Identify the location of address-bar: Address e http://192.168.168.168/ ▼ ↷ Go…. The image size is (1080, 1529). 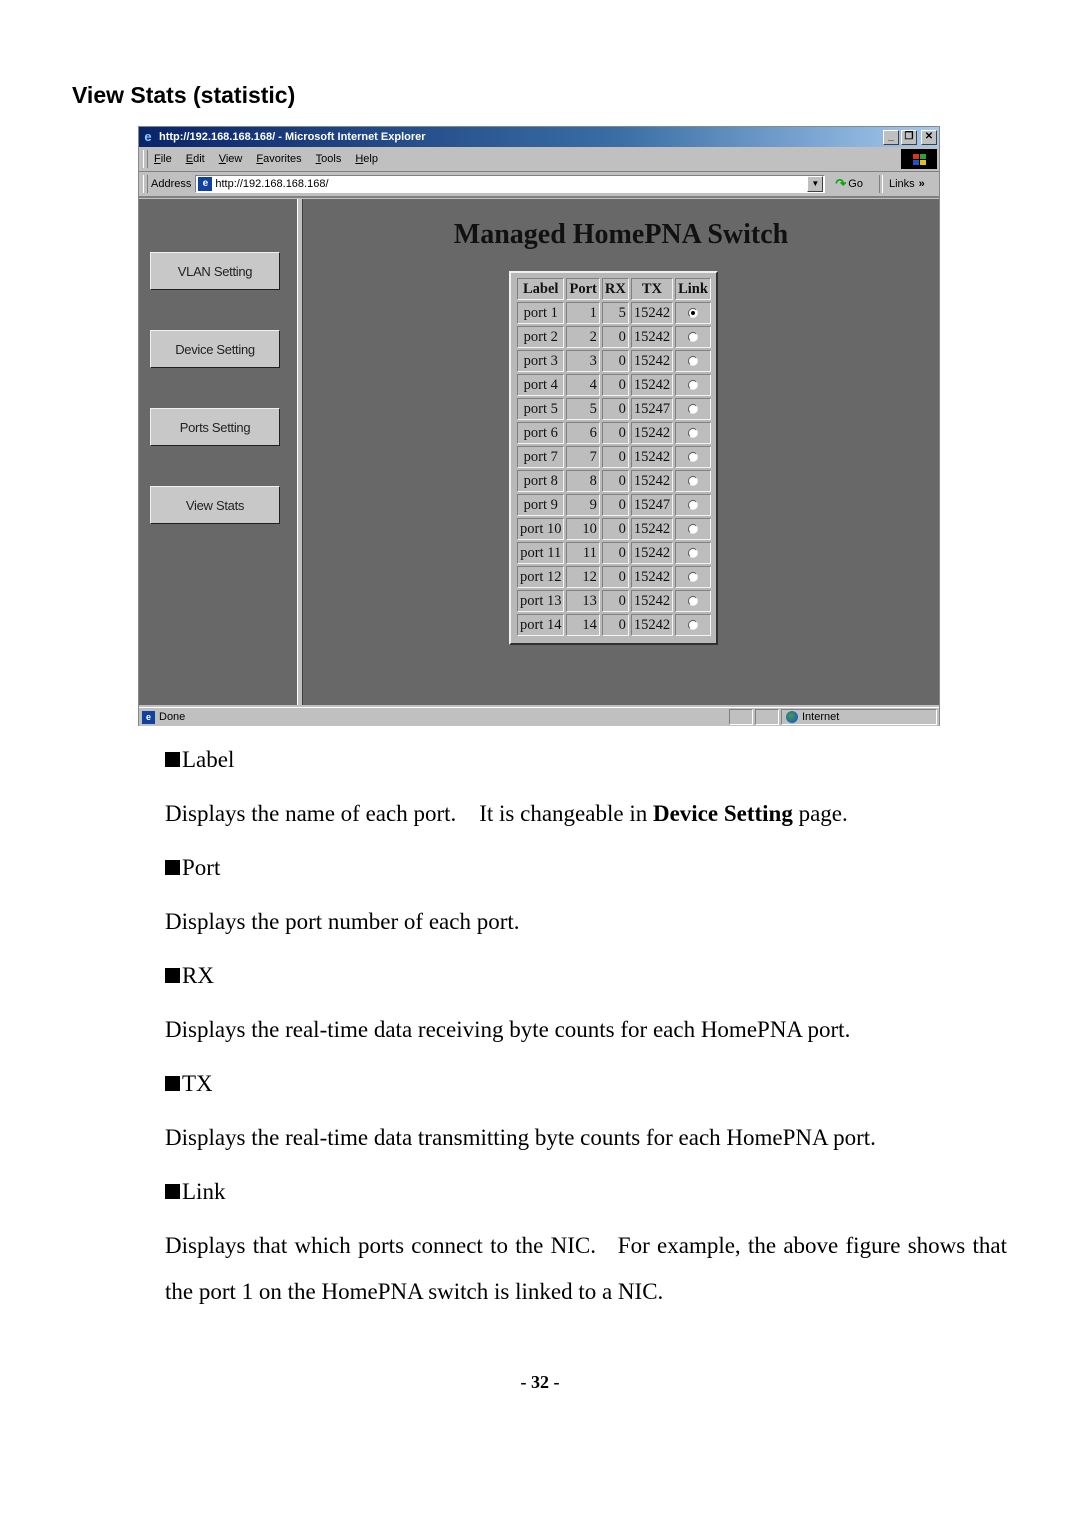
(539, 185).